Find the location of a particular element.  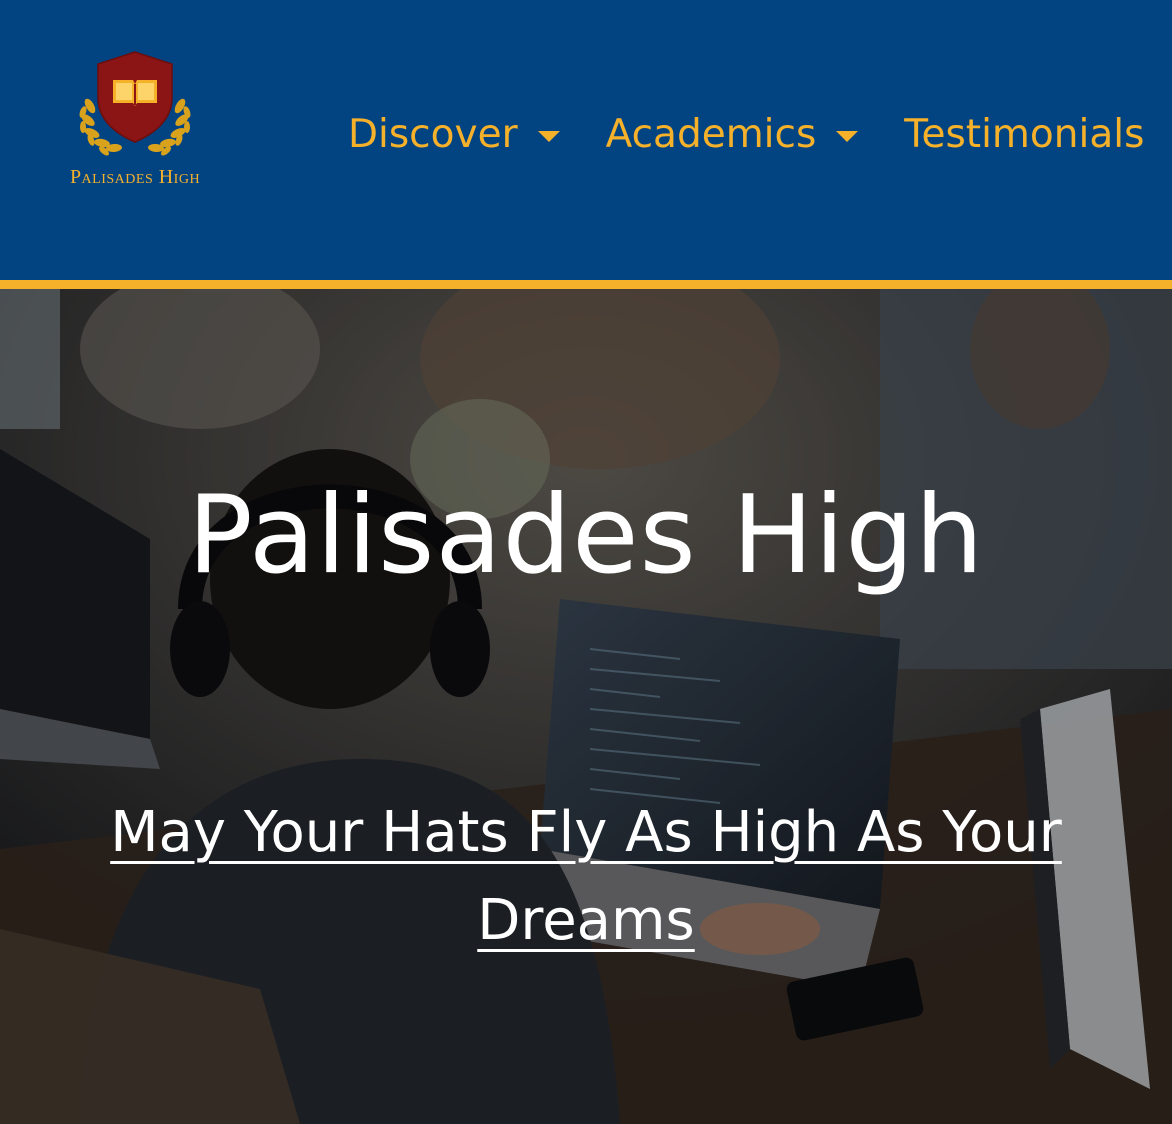

school-logo-link: Palisades High is located at coordinates (135, 123).